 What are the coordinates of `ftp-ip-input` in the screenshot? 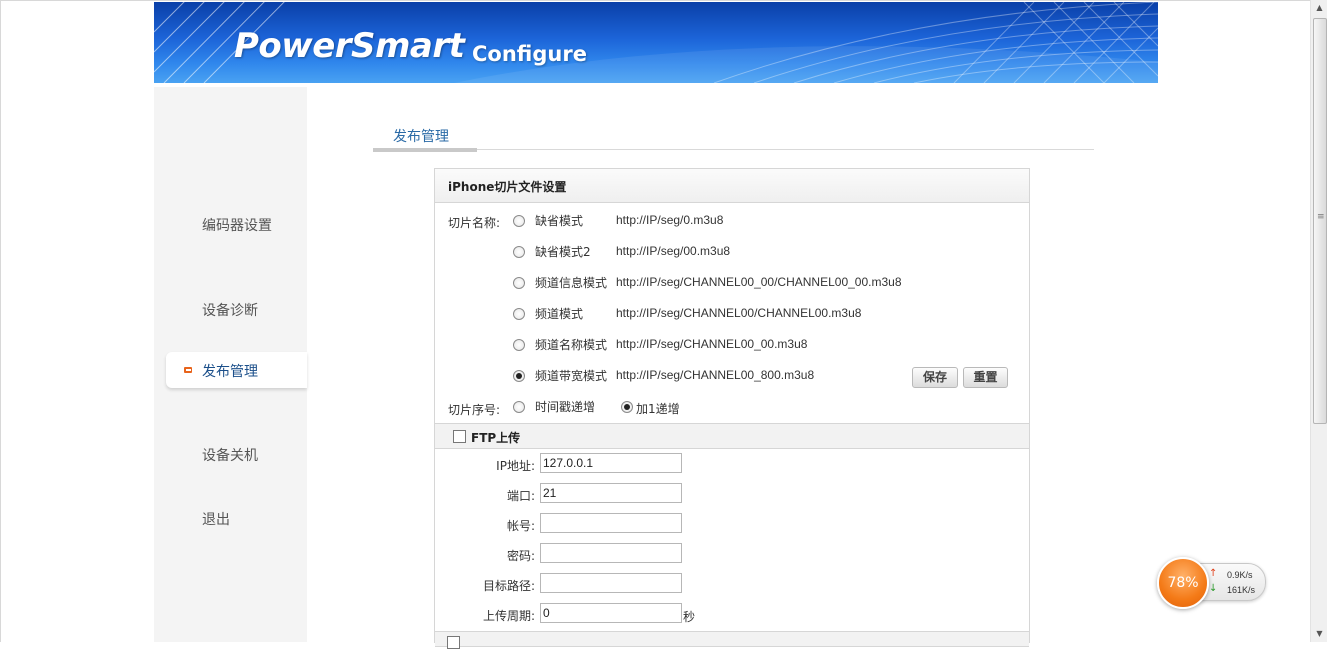 It's located at (611, 463).